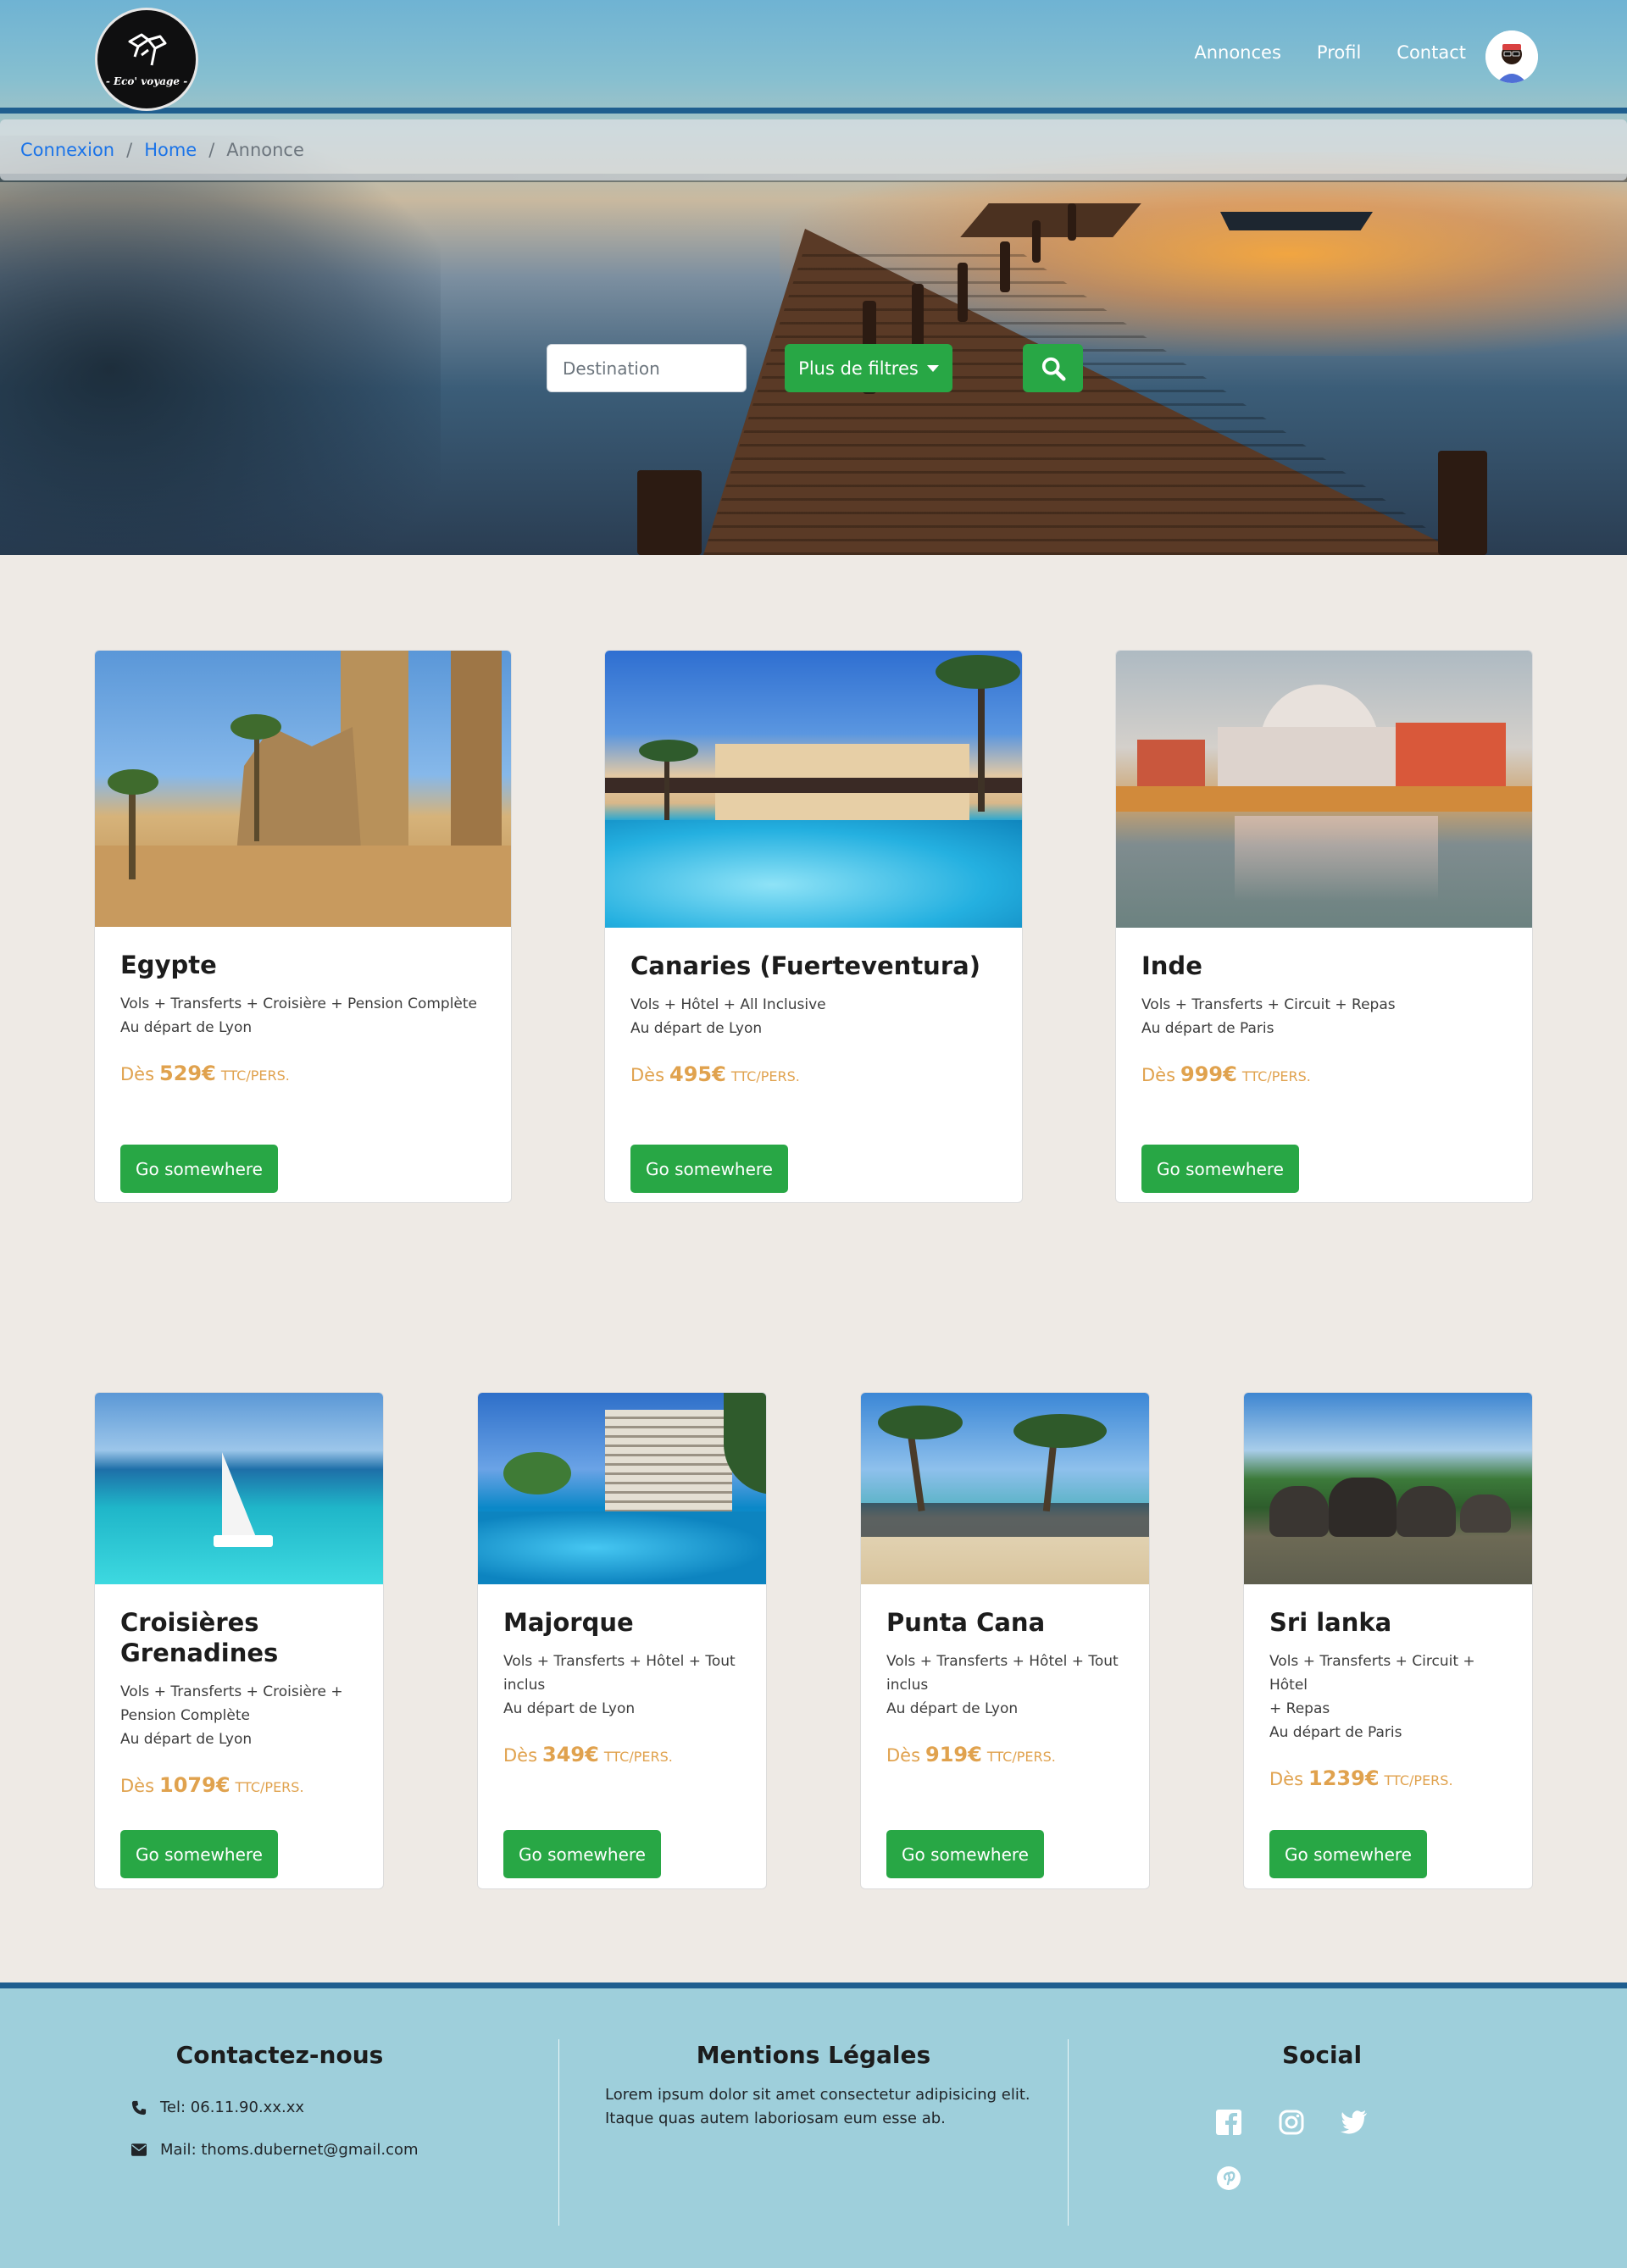  I want to click on logo-mark-icon, so click(147, 51).